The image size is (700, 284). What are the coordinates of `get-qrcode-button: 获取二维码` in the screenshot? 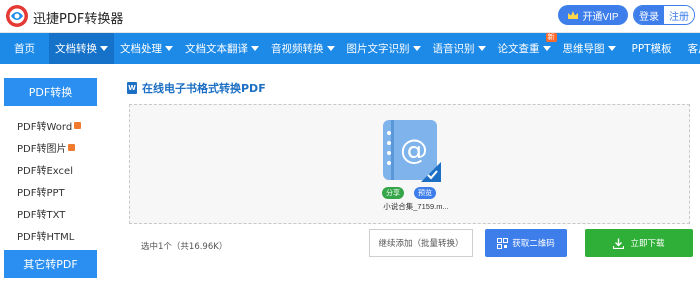 It's located at (526, 243).